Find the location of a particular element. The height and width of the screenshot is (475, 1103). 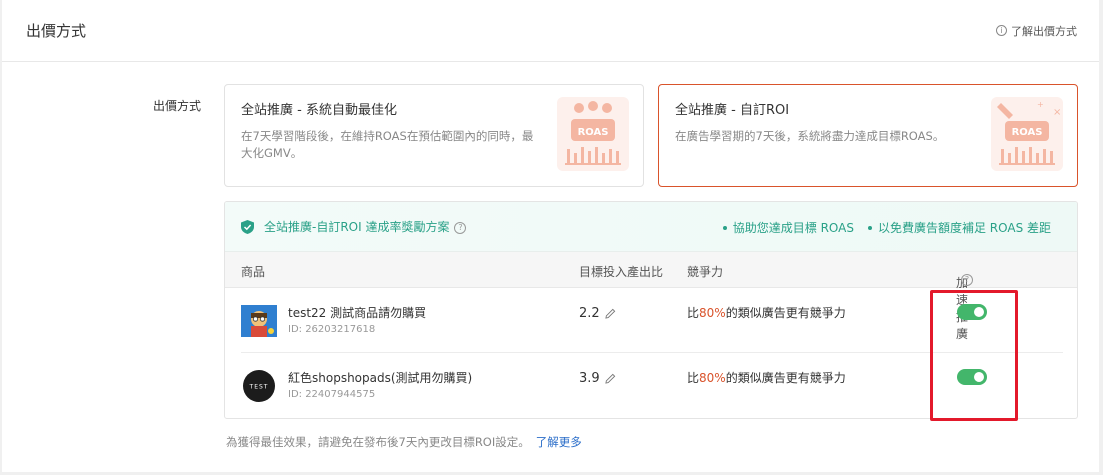

info-icon: i is located at coordinates (1001, 30).